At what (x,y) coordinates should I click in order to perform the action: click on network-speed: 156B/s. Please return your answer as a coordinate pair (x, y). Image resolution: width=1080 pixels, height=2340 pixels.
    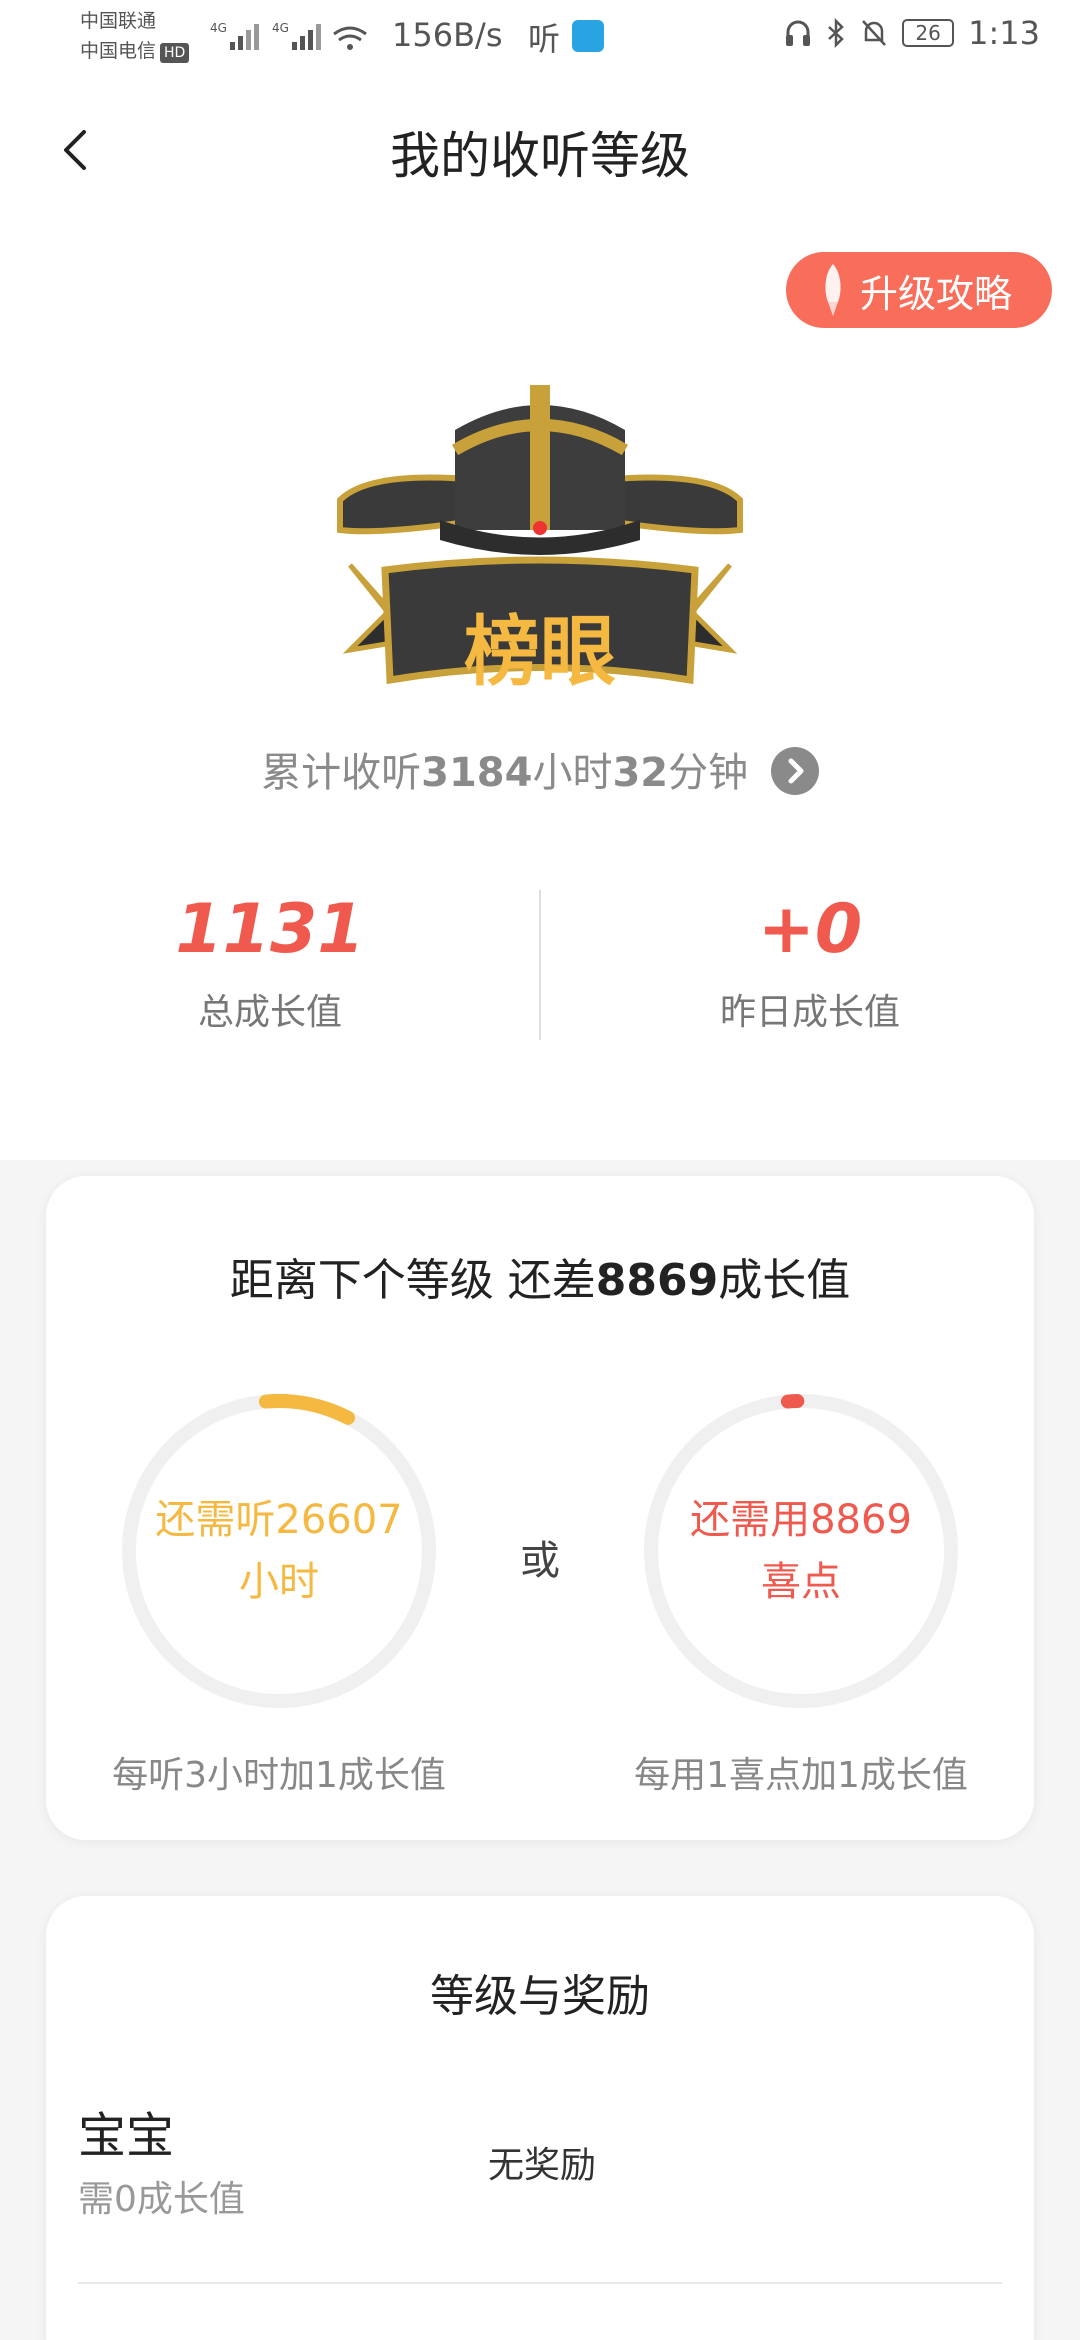
    Looking at the image, I should click on (447, 35).